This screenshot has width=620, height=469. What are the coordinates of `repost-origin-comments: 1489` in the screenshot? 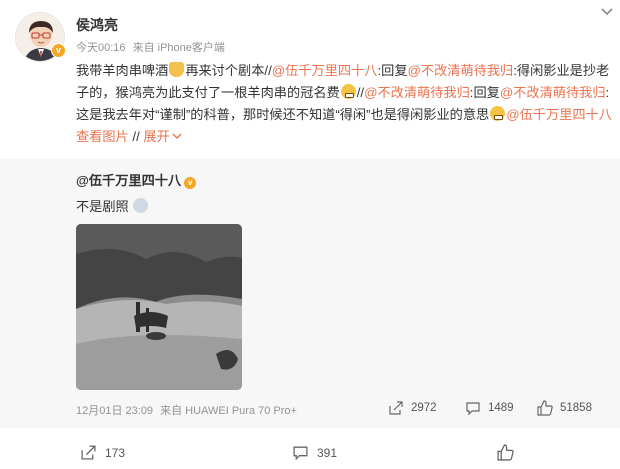 It's located at (489, 408).